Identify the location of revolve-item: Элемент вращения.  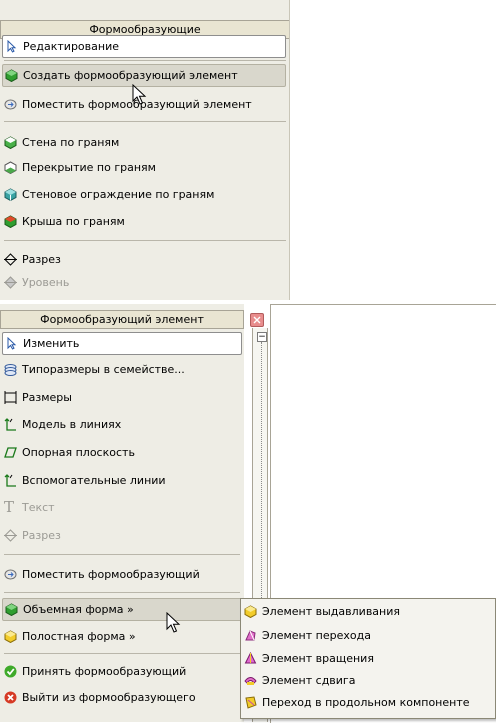
(308, 658).